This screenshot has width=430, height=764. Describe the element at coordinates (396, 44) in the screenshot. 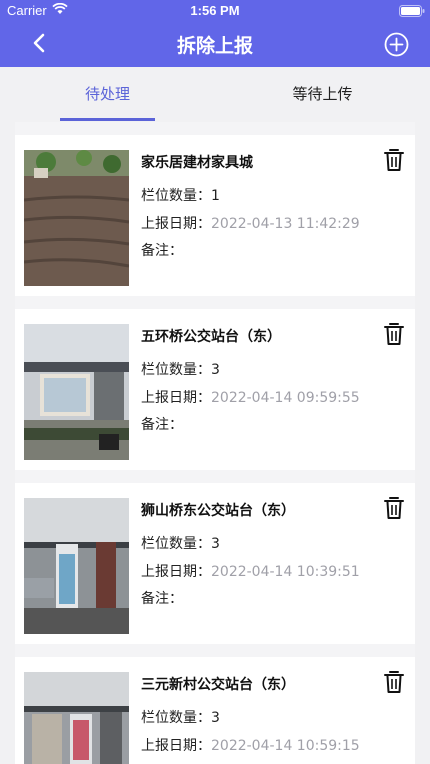

I see `plus-circle-icon` at that location.